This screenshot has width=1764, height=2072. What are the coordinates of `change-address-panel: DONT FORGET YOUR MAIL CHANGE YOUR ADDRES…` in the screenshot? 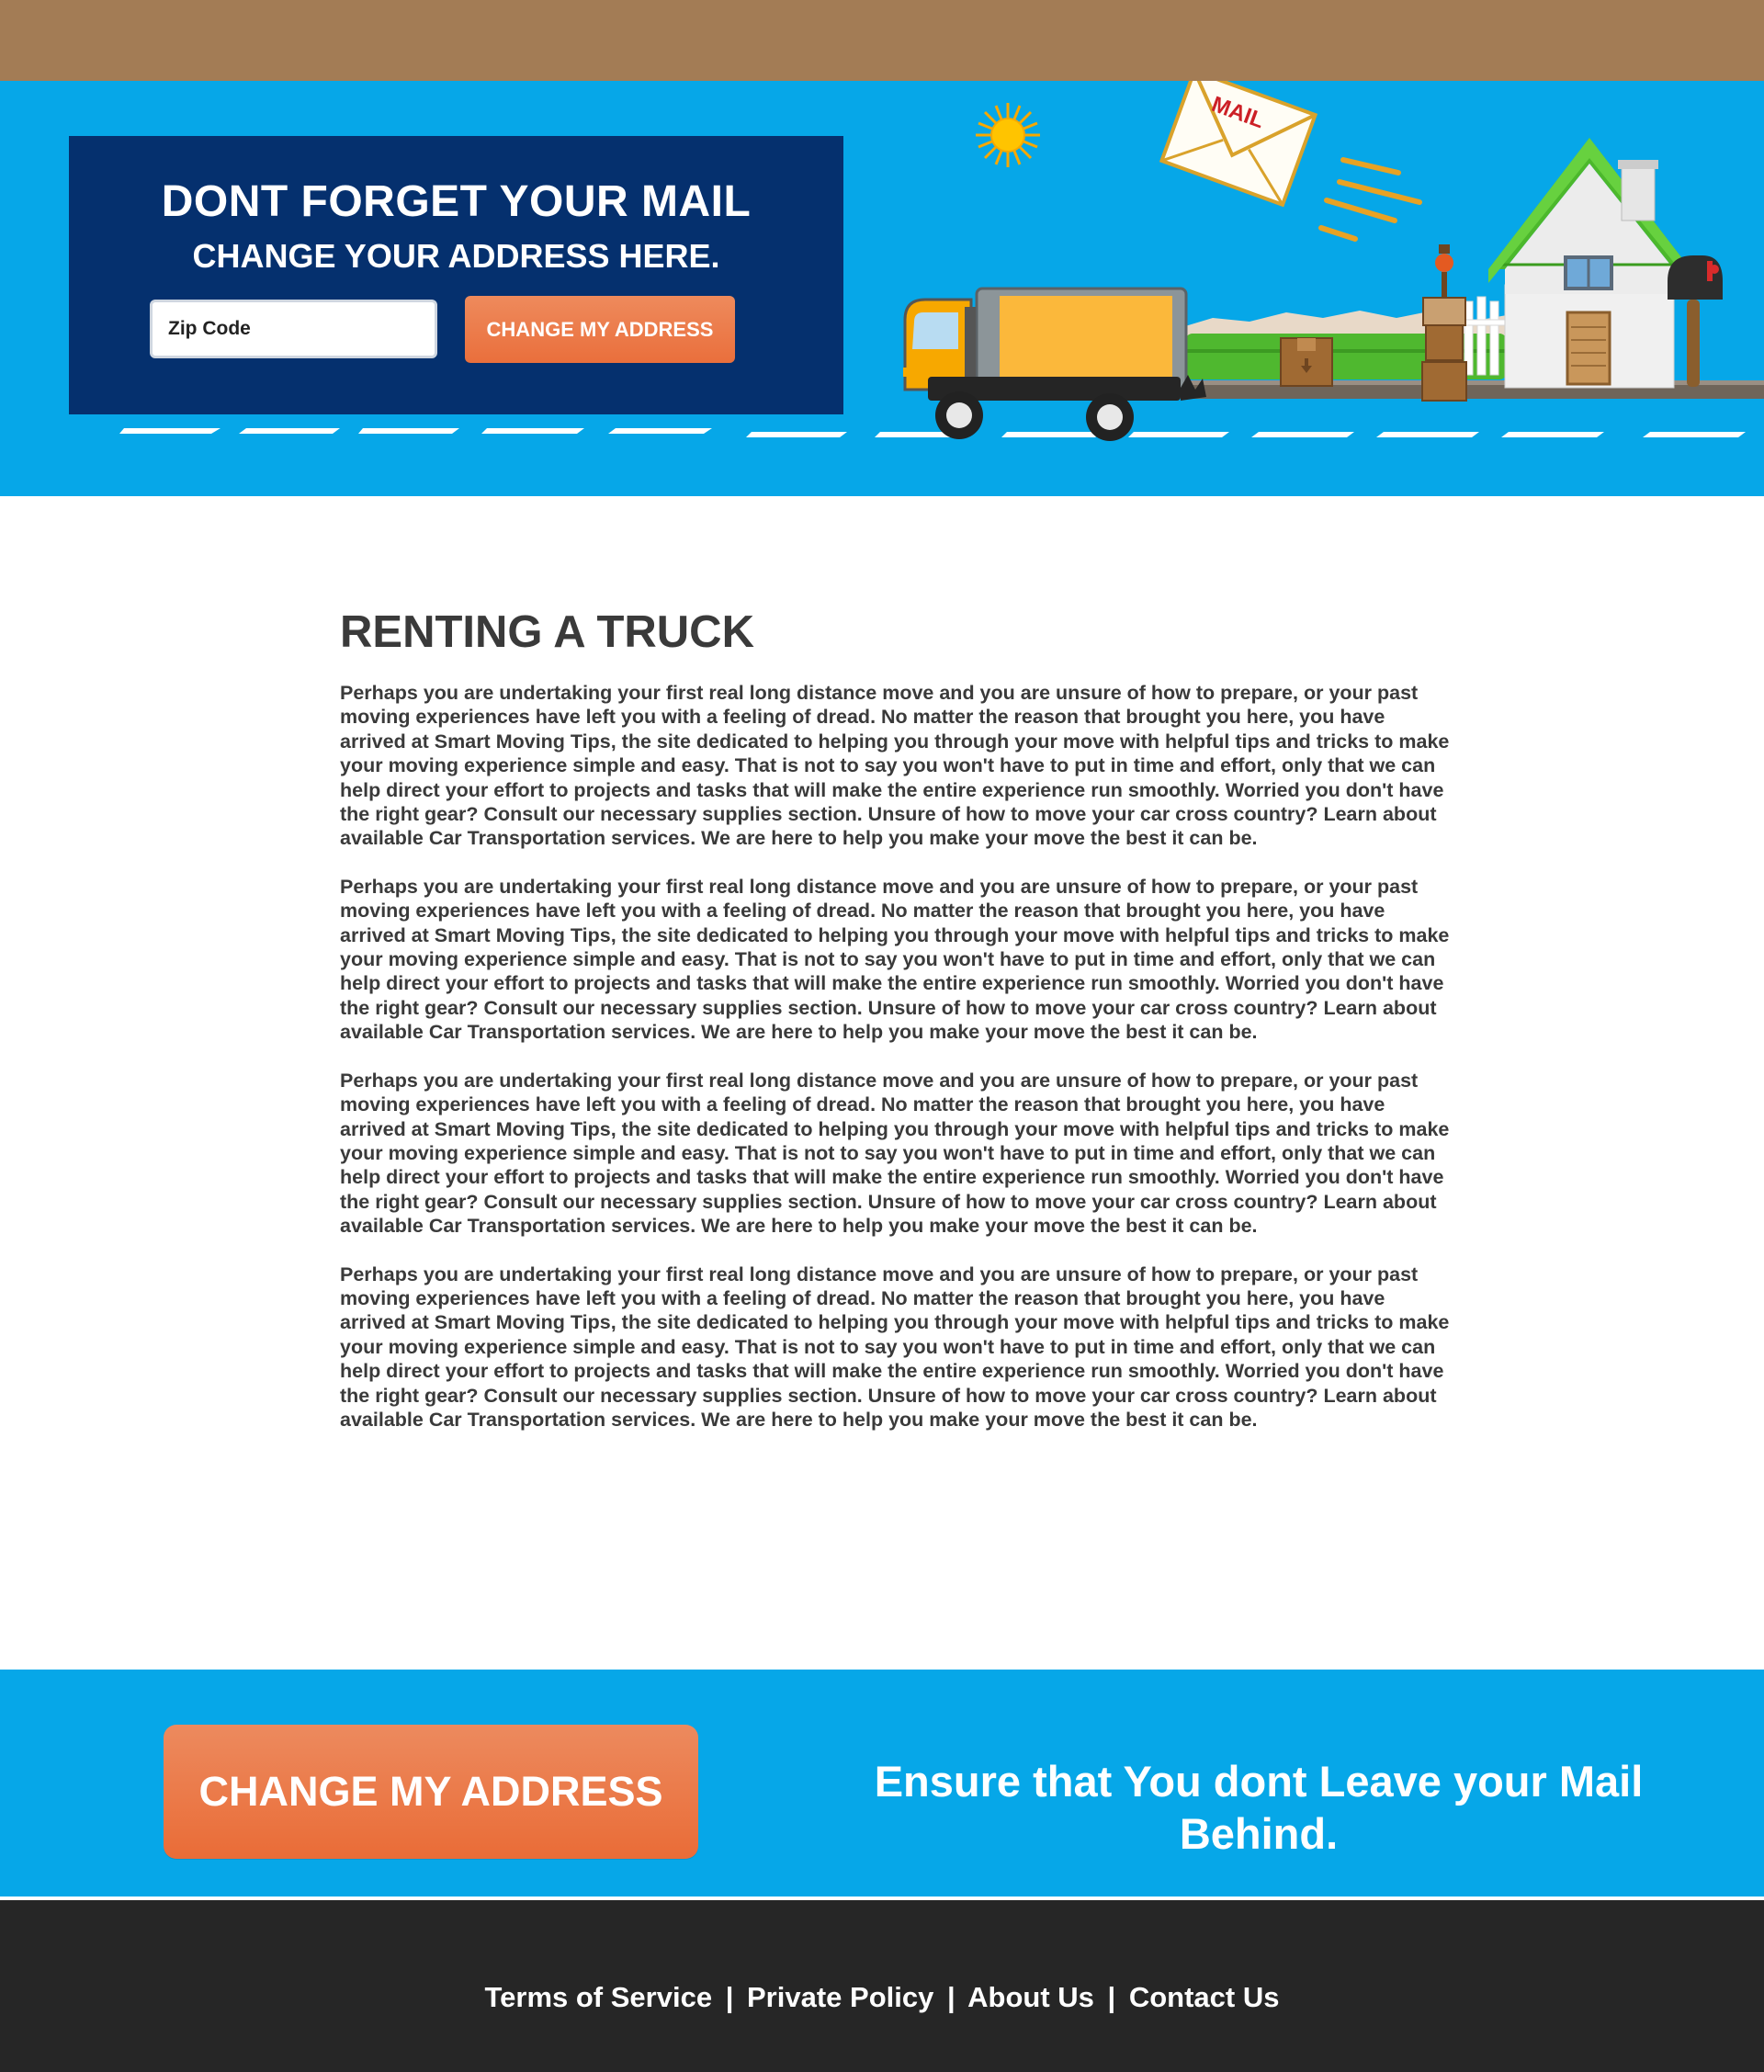 It's located at (456, 275).